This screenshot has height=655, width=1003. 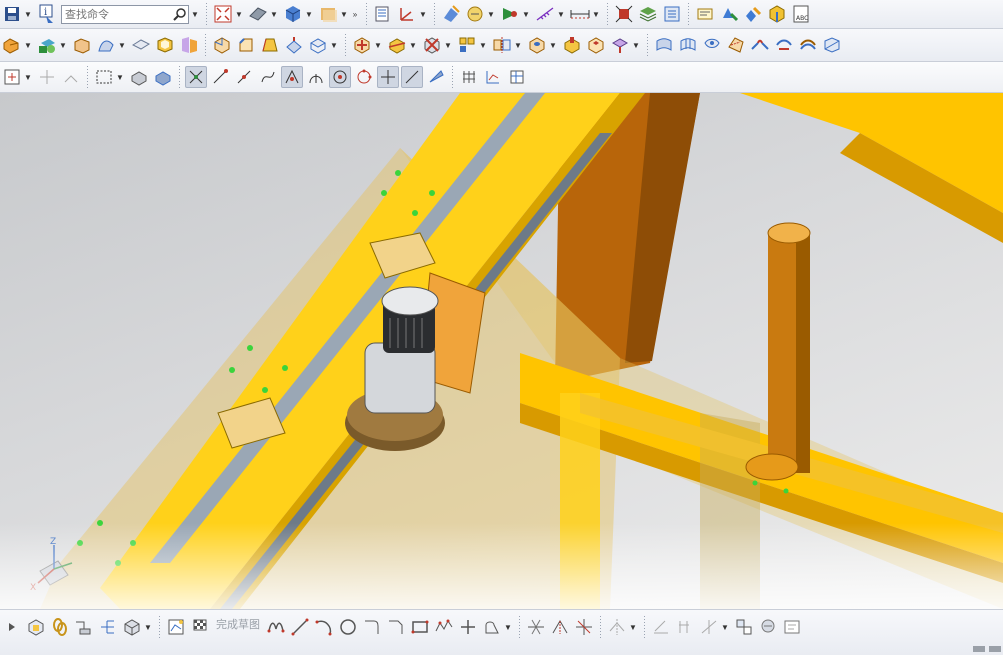 I want to click on face-blend-icon, so click(x=318, y=45).